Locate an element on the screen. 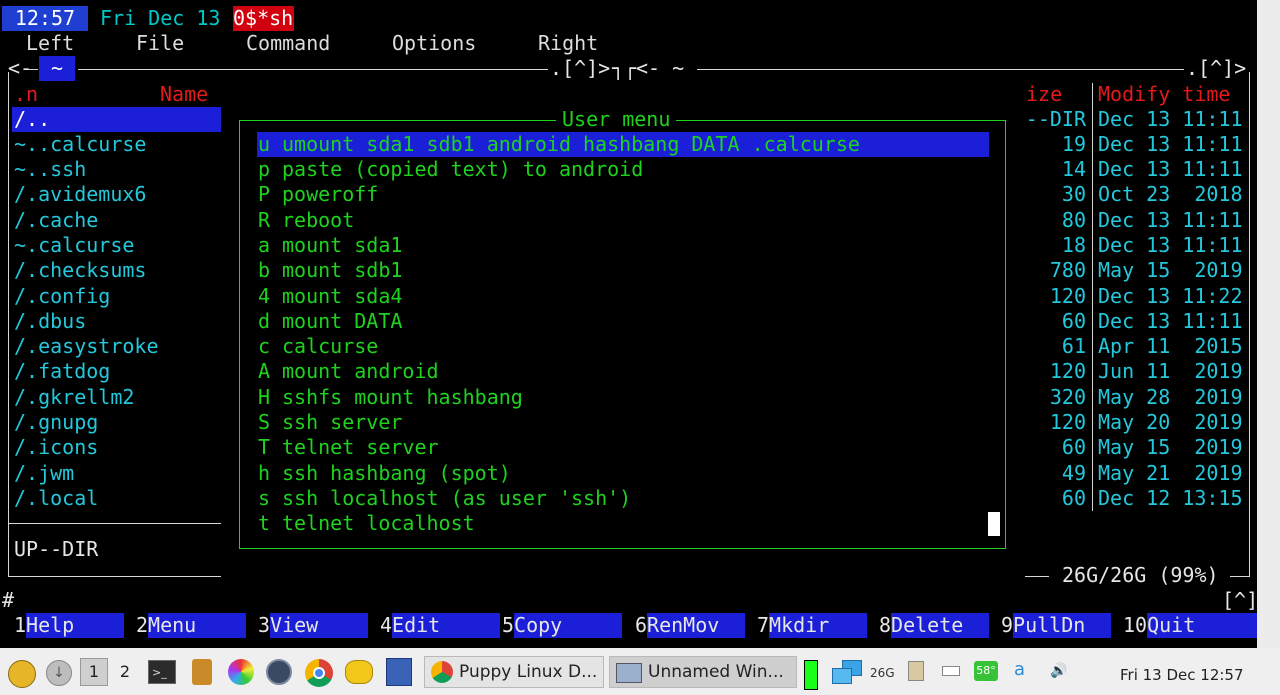  file-row: /.avidemux6 is located at coordinates (80, 194).